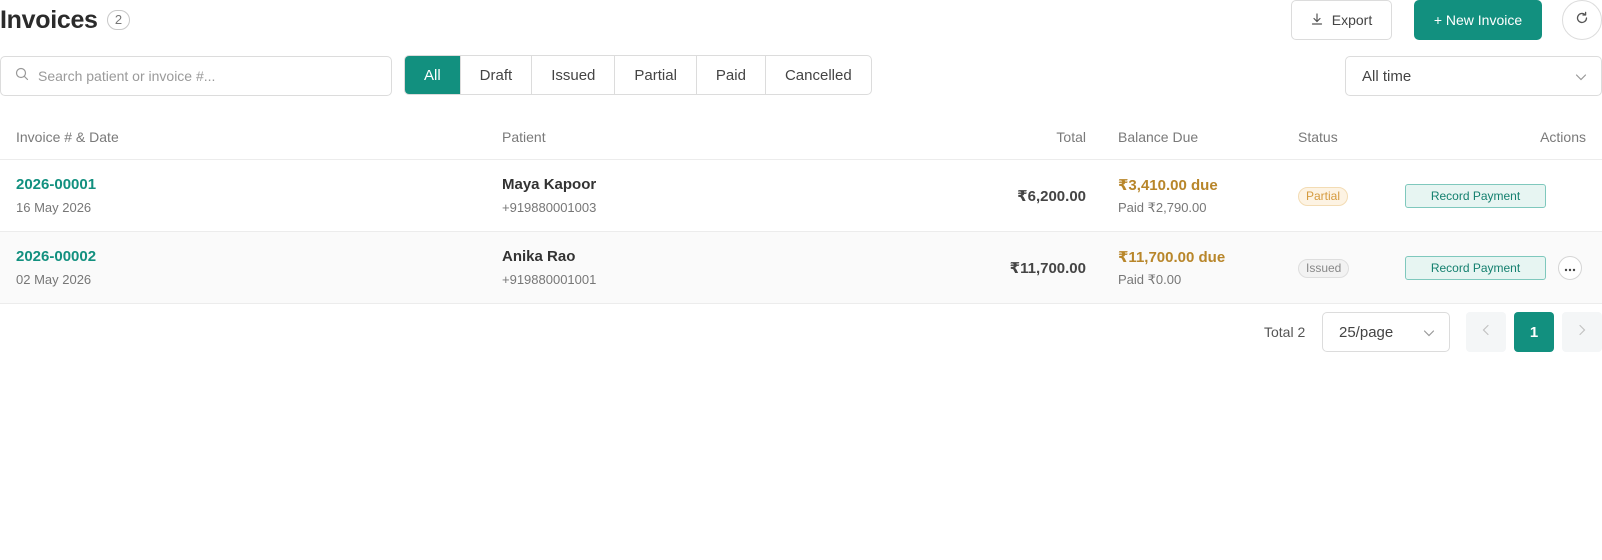 Image resolution: width=1602 pixels, height=560 pixels. Describe the element at coordinates (56, 184) in the screenshot. I see `invoice-number-link: 2026-00001` at that location.